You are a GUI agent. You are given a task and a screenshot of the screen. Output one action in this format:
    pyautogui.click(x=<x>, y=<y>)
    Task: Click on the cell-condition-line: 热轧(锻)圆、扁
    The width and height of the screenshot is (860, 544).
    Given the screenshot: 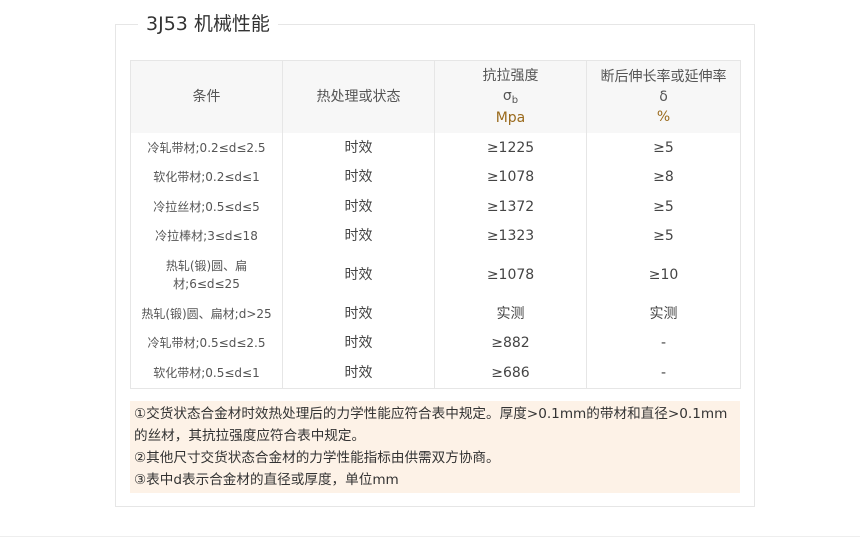 What is the action you would take?
    pyautogui.click(x=206, y=266)
    